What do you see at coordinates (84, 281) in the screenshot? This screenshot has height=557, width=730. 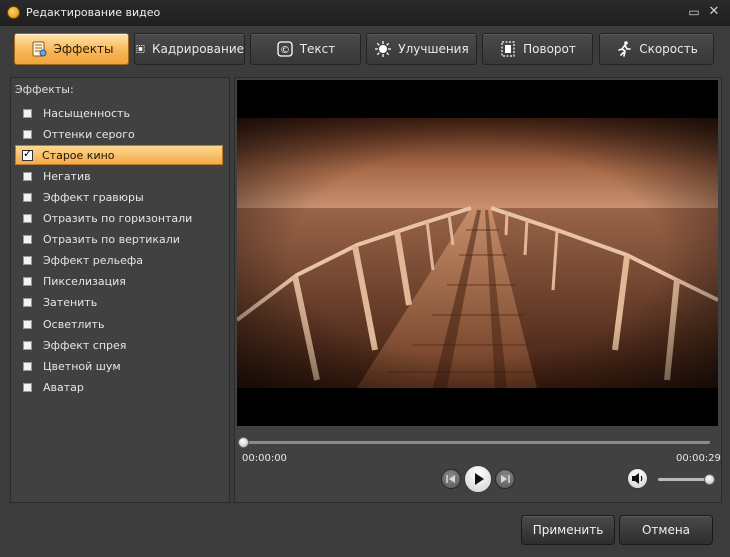 I see `effect-label: Пикселизация` at bounding box center [84, 281].